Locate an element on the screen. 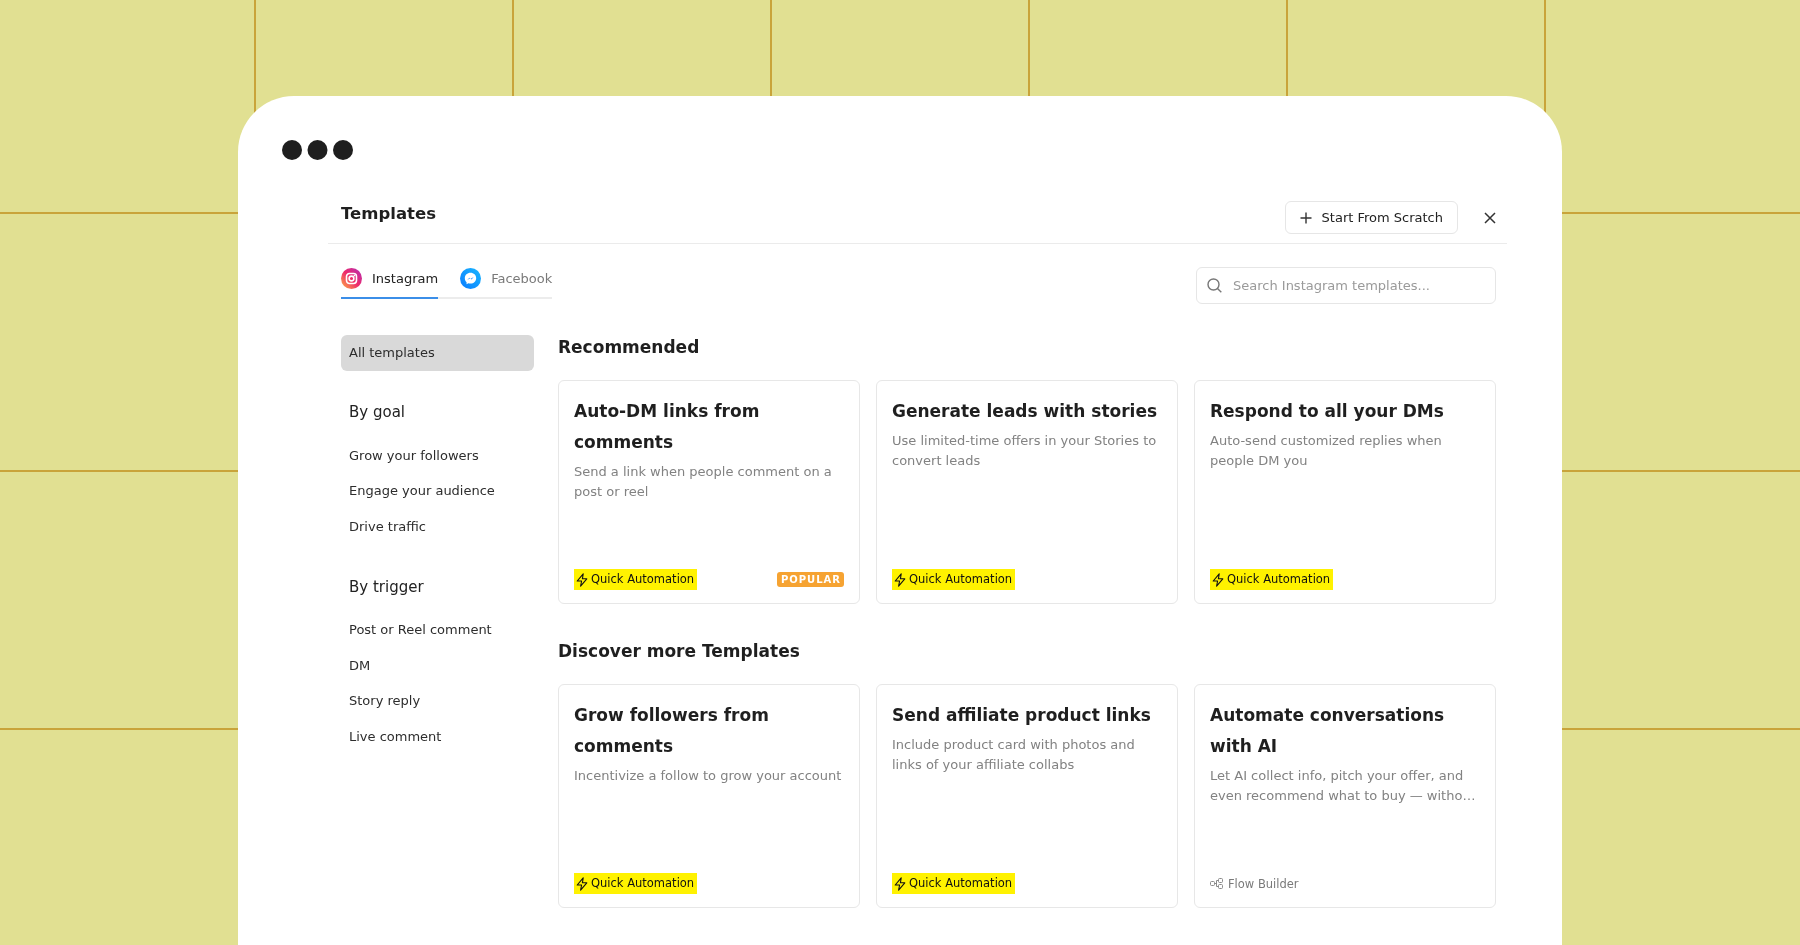  sidebar-heading: By trigger is located at coordinates (386, 586).